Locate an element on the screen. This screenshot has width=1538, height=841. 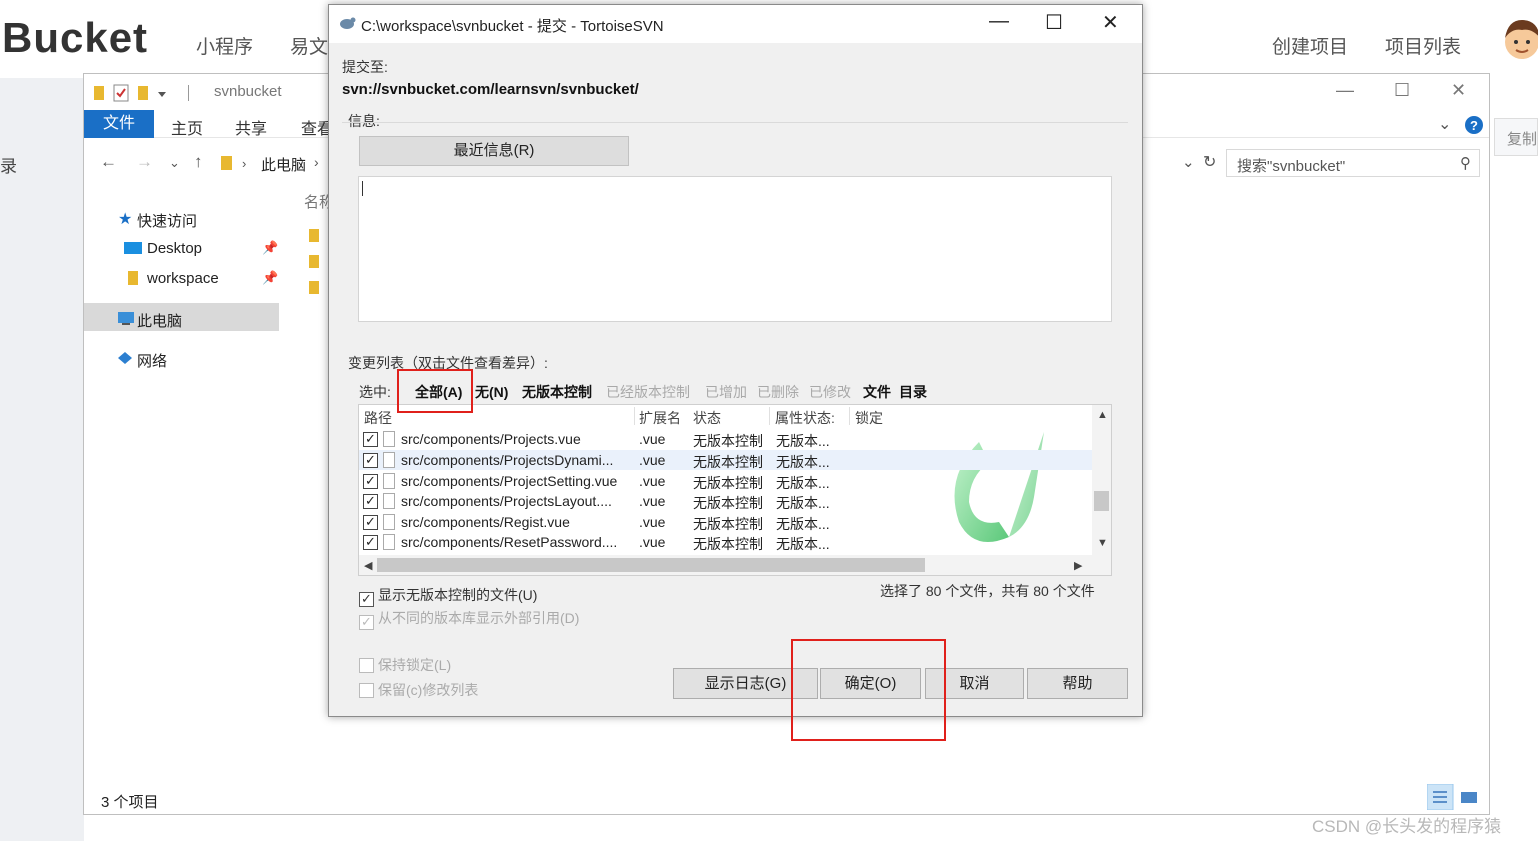
commit-to-label: 提交至: is located at coordinates (365, 67).